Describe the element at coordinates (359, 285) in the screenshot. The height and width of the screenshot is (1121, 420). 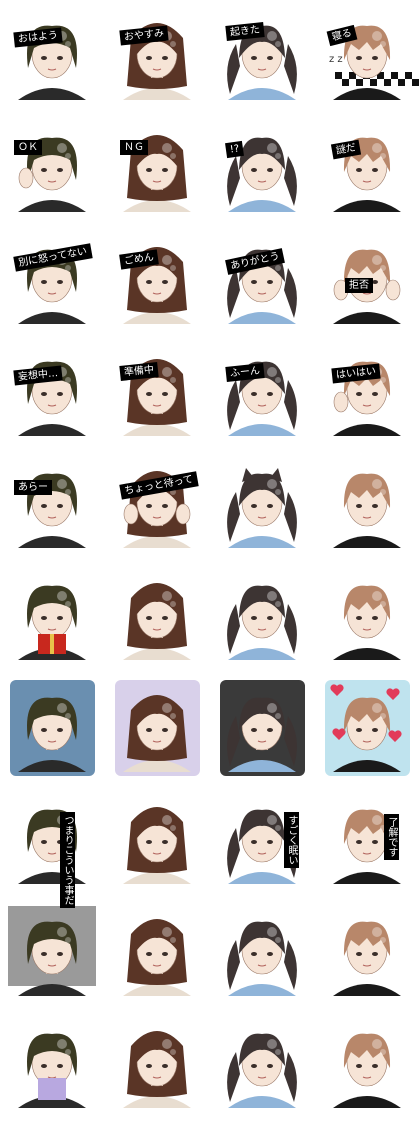
I see `sticker-caption: 拒否` at that location.